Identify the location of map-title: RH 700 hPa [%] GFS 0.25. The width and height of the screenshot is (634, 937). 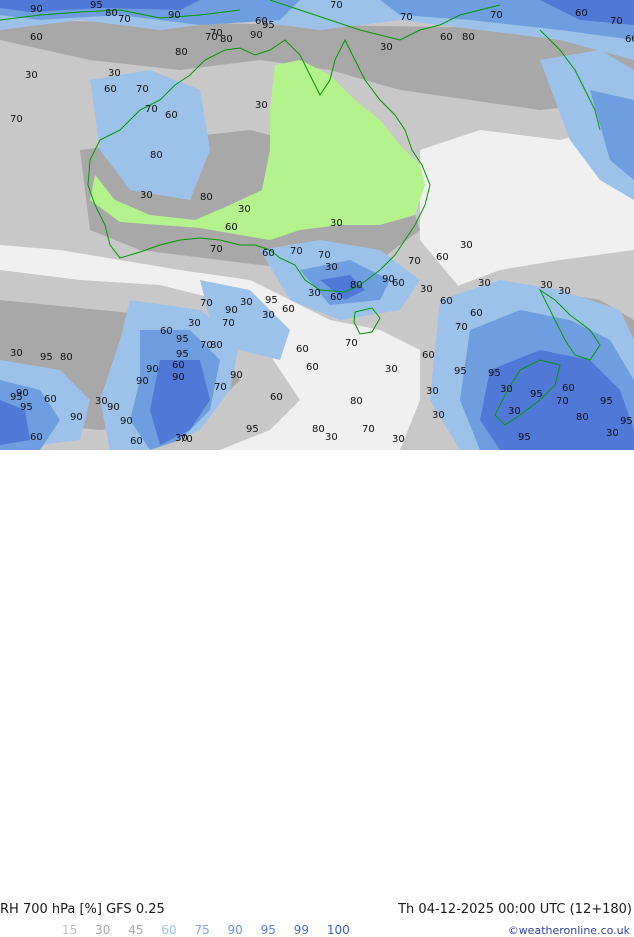
(82, 909).